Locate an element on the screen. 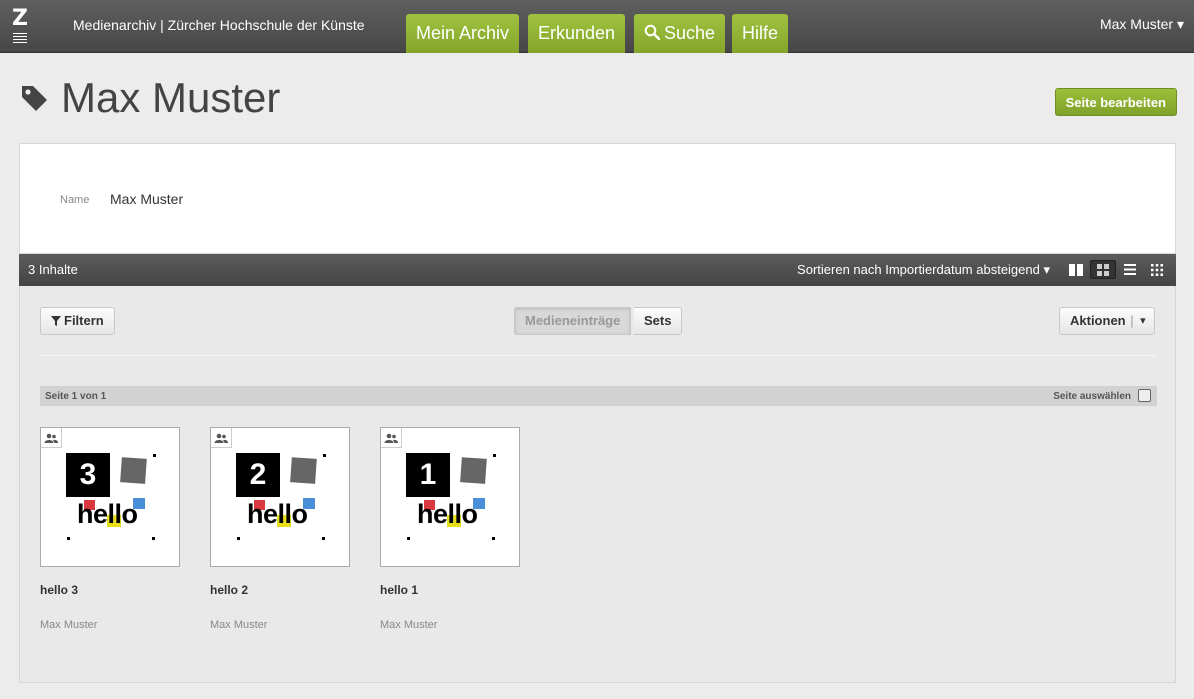 This screenshot has height=699, width=1194. name-value: Max Muster is located at coordinates (147, 199).